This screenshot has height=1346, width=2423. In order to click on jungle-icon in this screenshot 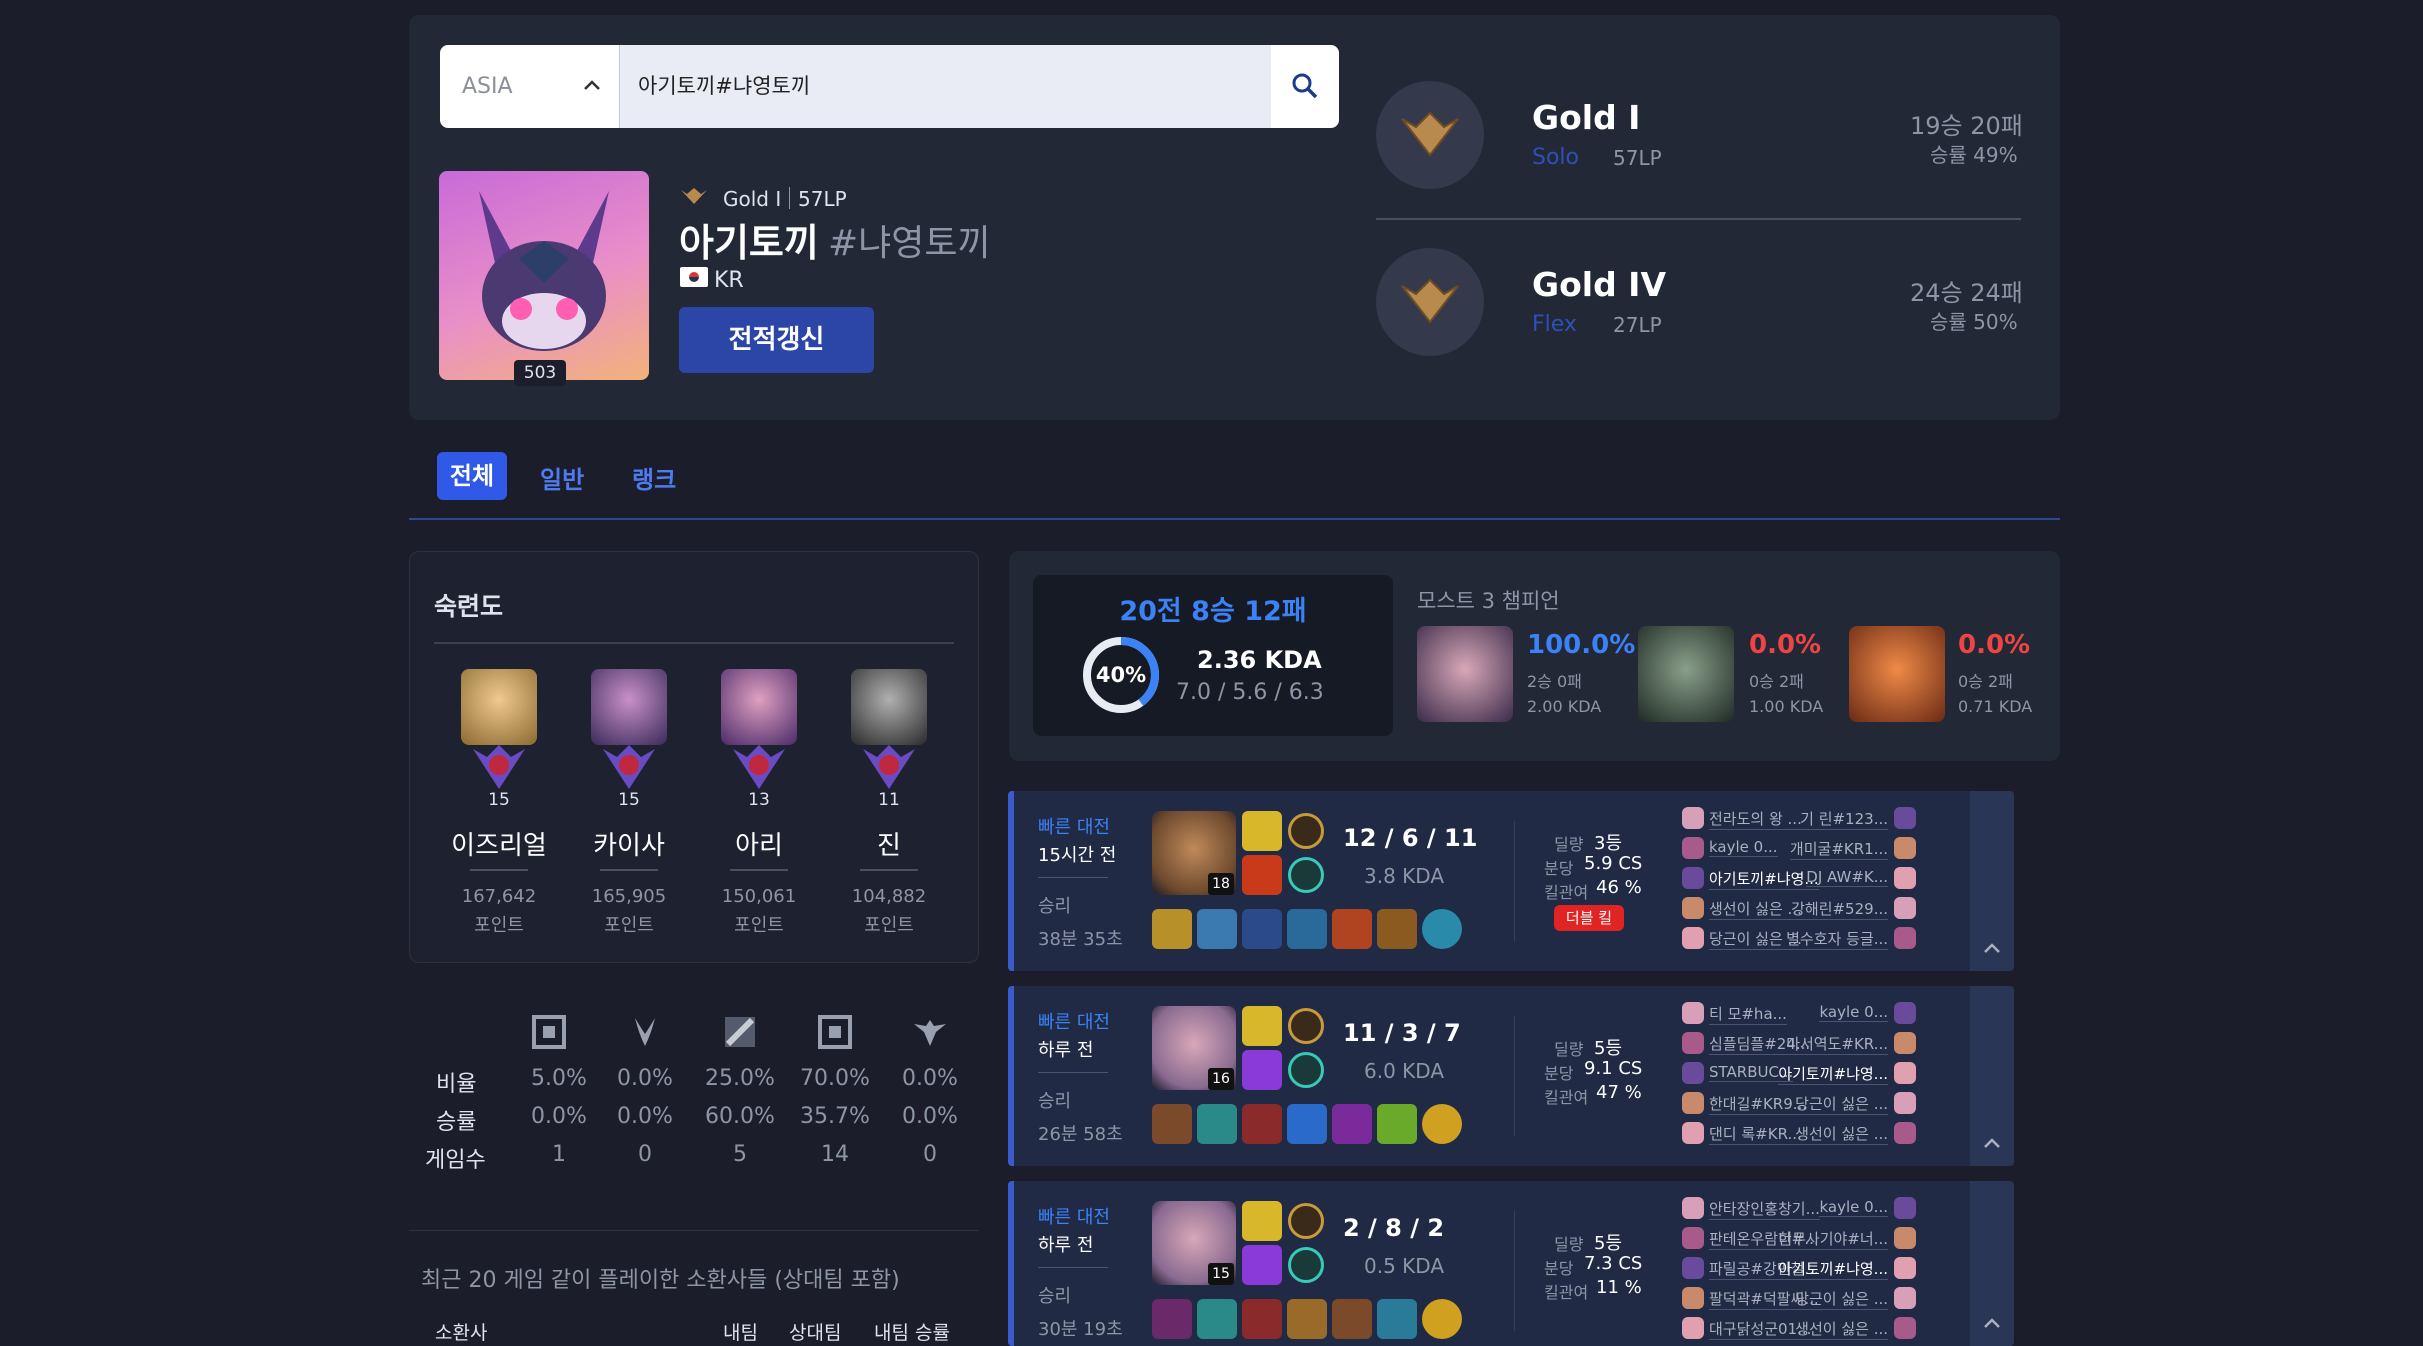, I will do `click(645, 1032)`.